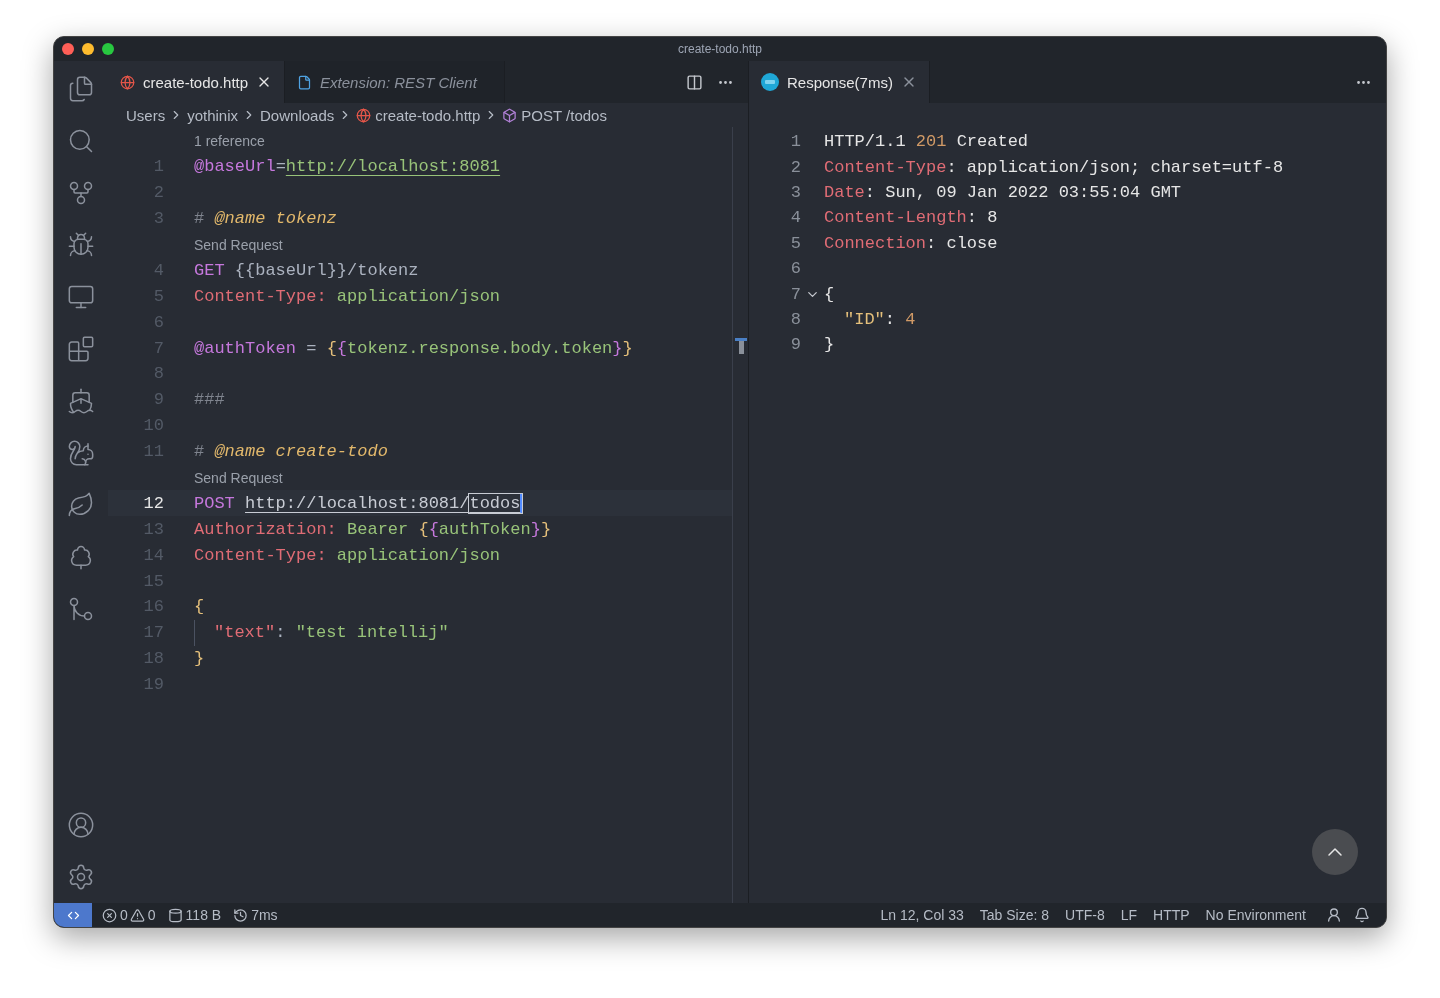 Image resolution: width=1440 pixels, height=998 pixels. What do you see at coordinates (81, 877) in the screenshot?
I see `settings-icon` at bounding box center [81, 877].